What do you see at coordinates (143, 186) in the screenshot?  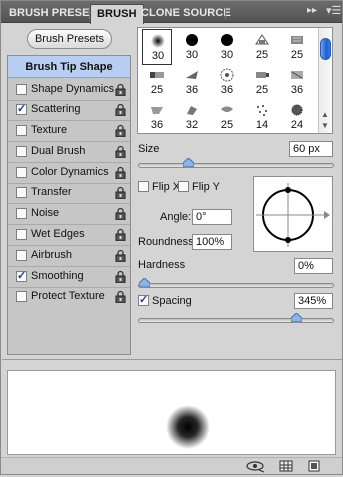 I see `flip-x-checkbox` at bounding box center [143, 186].